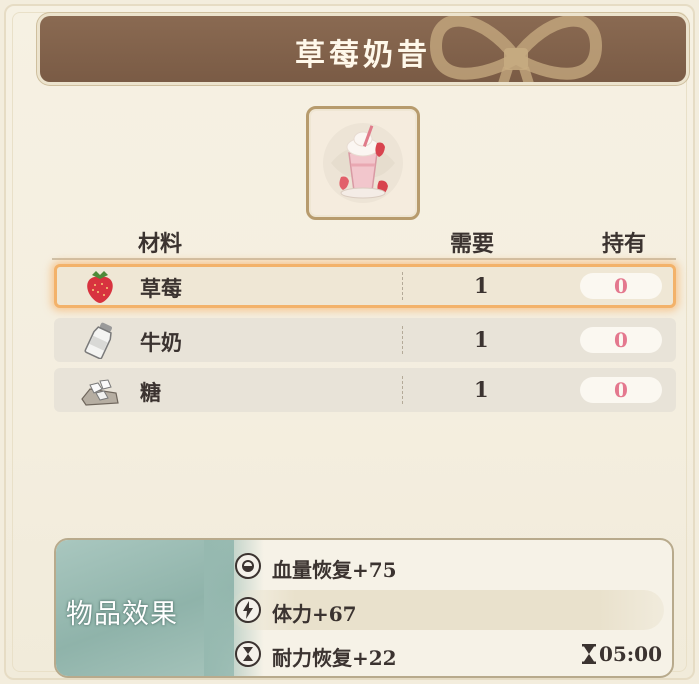 The image size is (699, 684). I want to click on material-name: 草莓, so click(161, 288).